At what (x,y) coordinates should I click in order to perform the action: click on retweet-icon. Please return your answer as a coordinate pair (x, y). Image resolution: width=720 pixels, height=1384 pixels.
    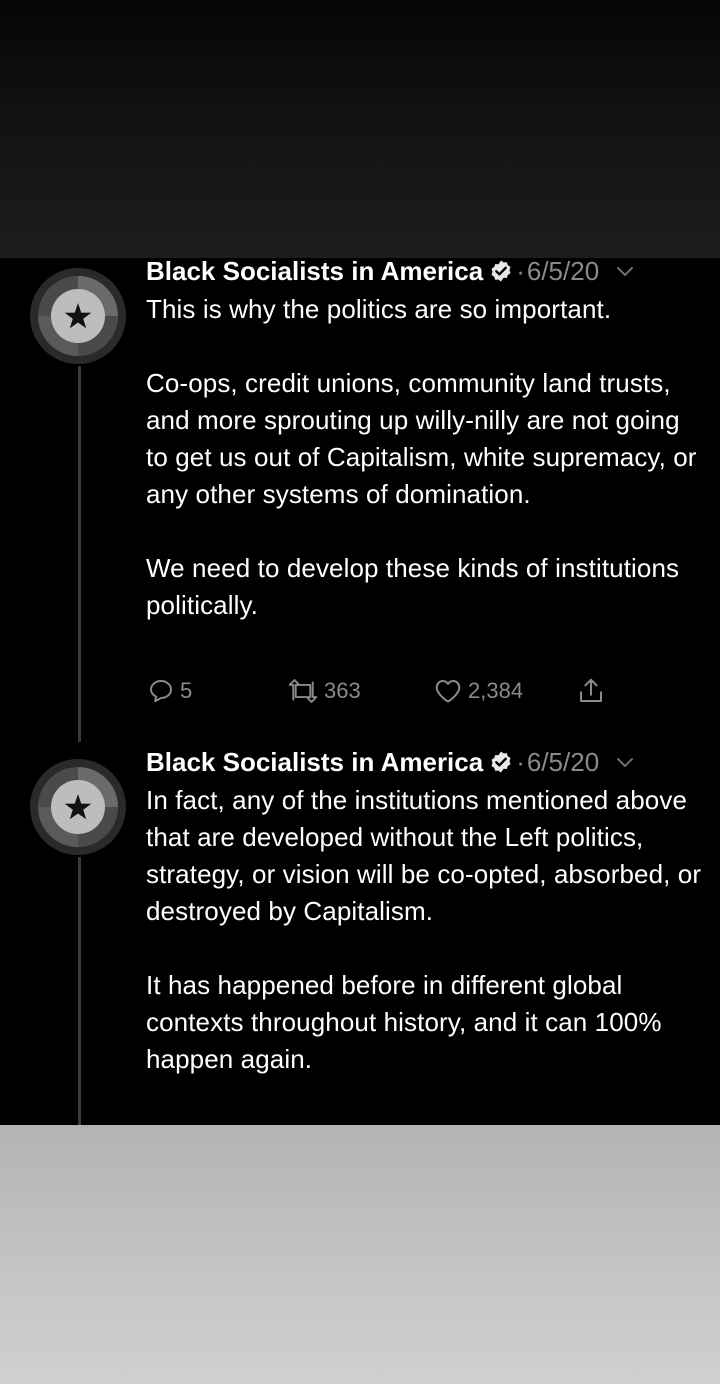
    Looking at the image, I should click on (303, 691).